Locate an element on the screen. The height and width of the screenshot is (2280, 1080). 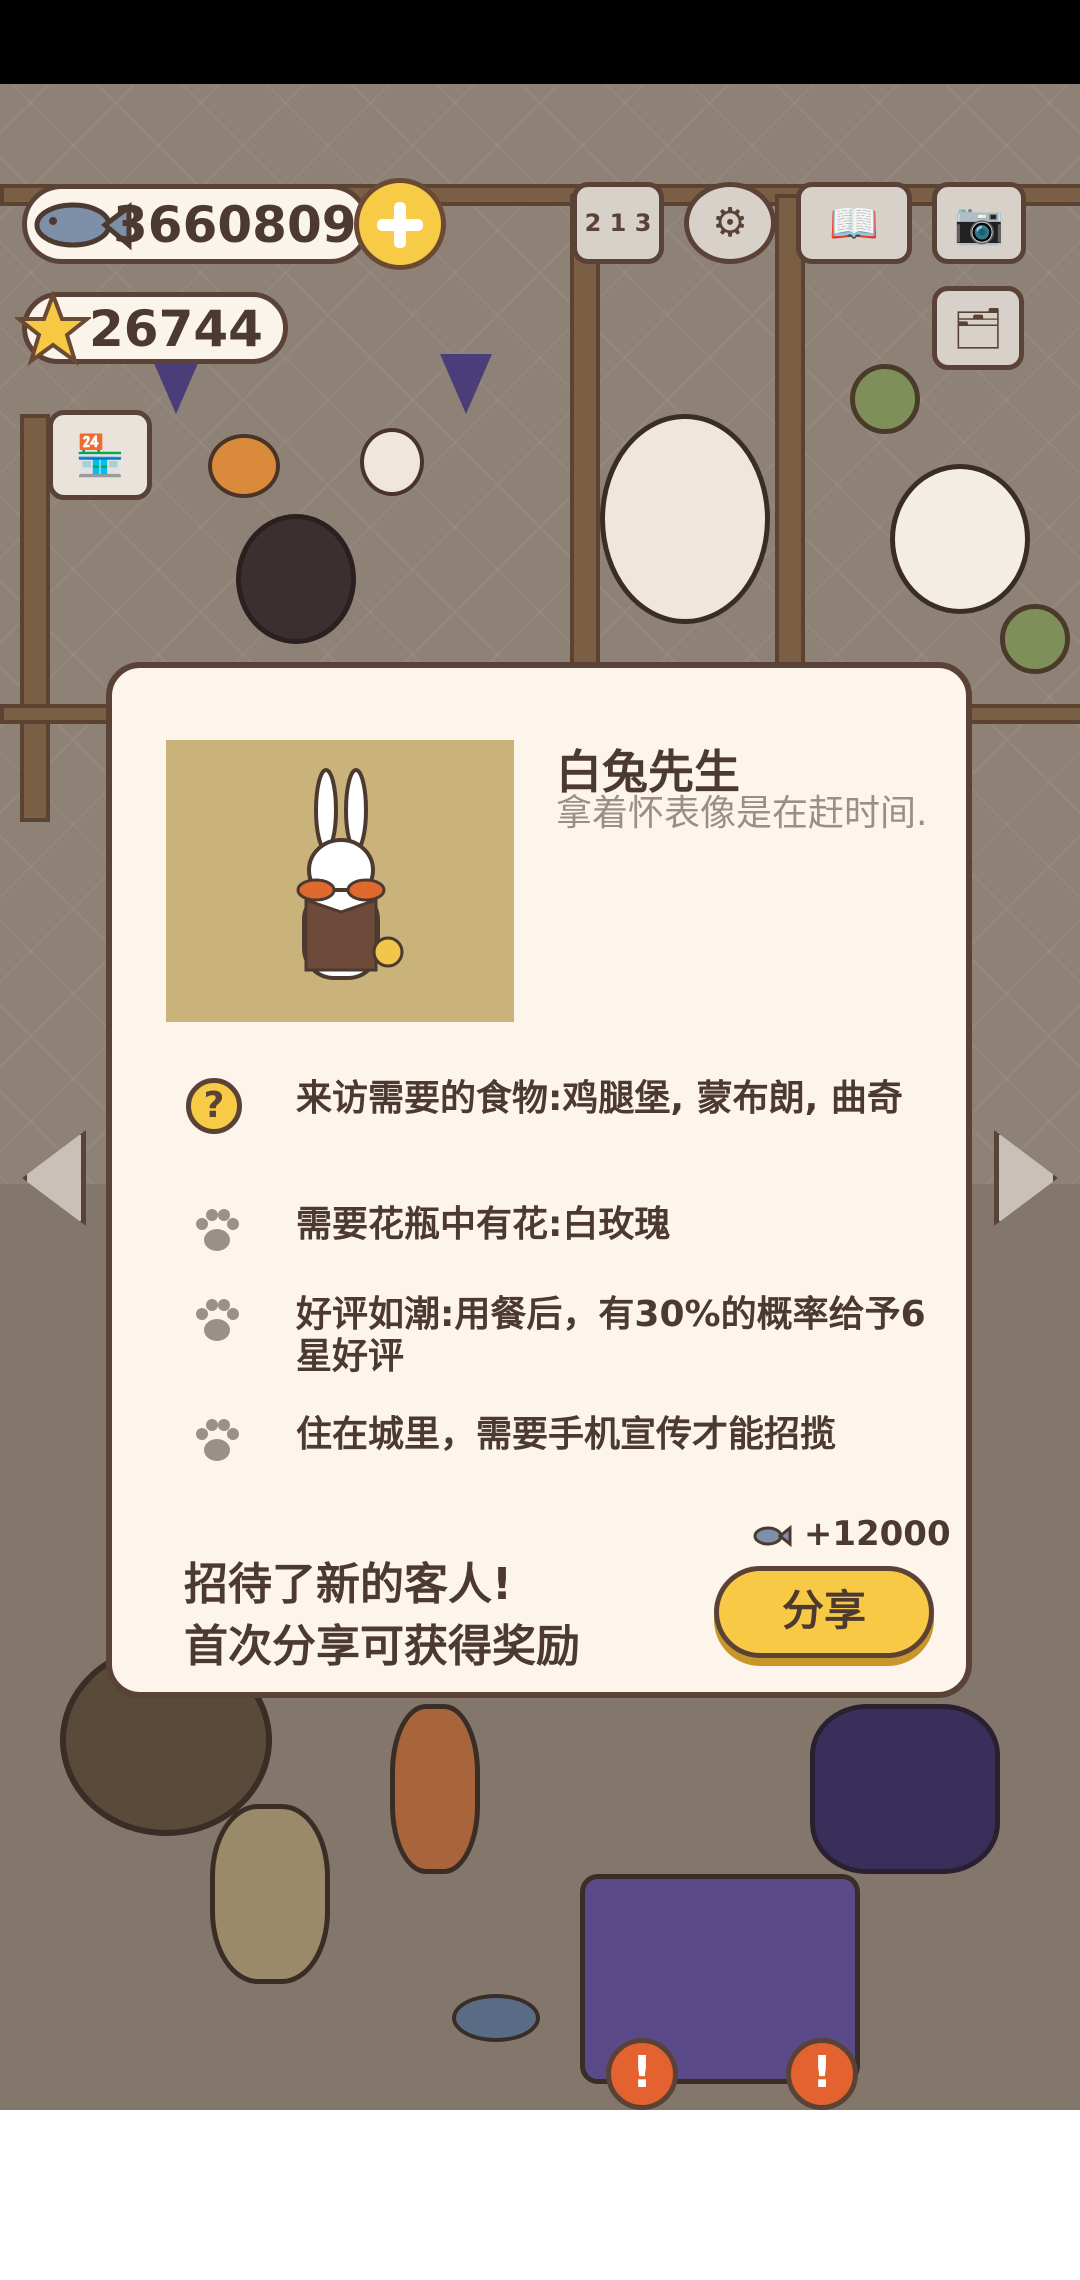
fish-count: 3660809 is located at coordinates (235, 225).